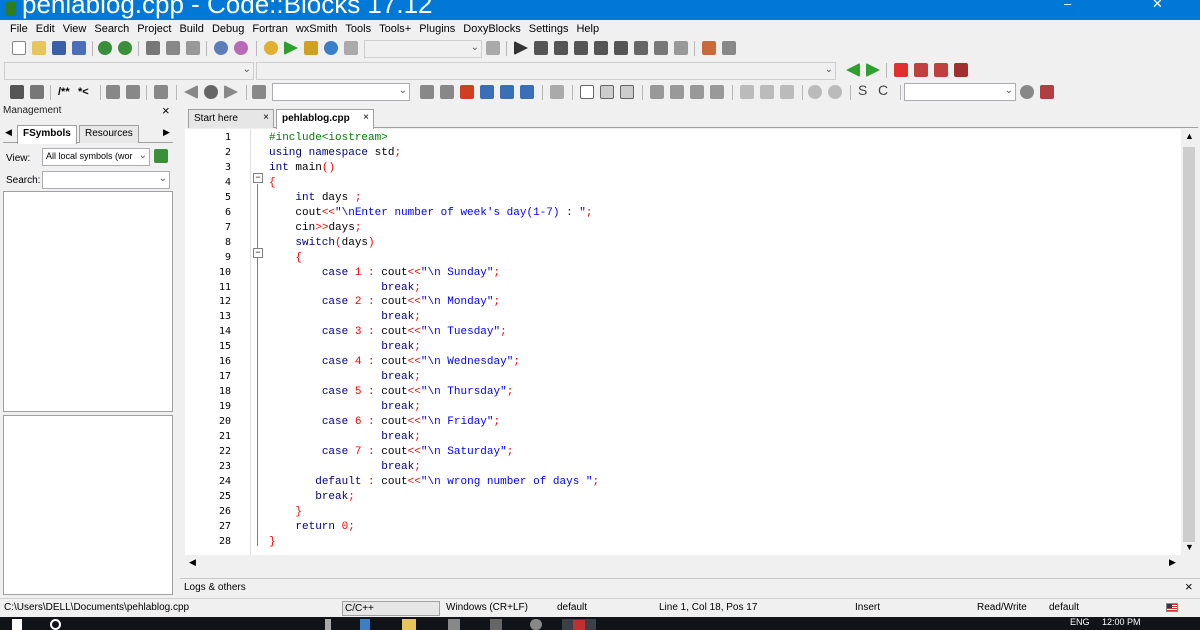  What do you see at coordinates (427, 92) in the screenshot?
I see `search-prev-icon` at bounding box center [427, 92].